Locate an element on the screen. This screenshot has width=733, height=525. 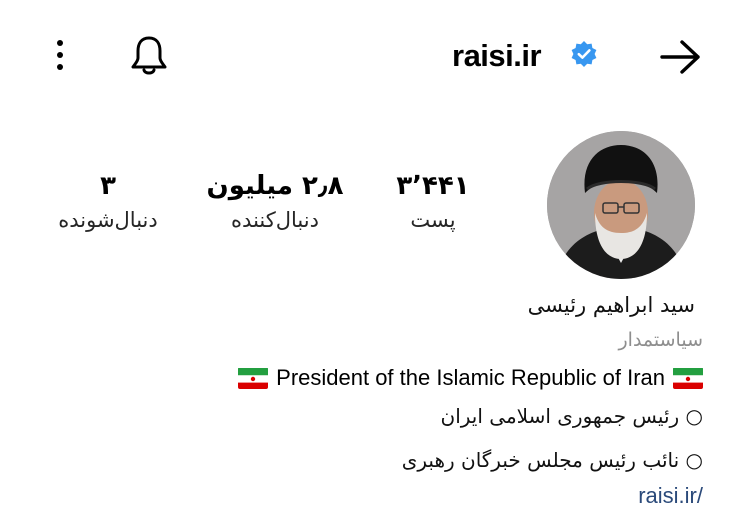
stat-following: ۳ دنبال‌شونده is located at coordinates (108, 202).